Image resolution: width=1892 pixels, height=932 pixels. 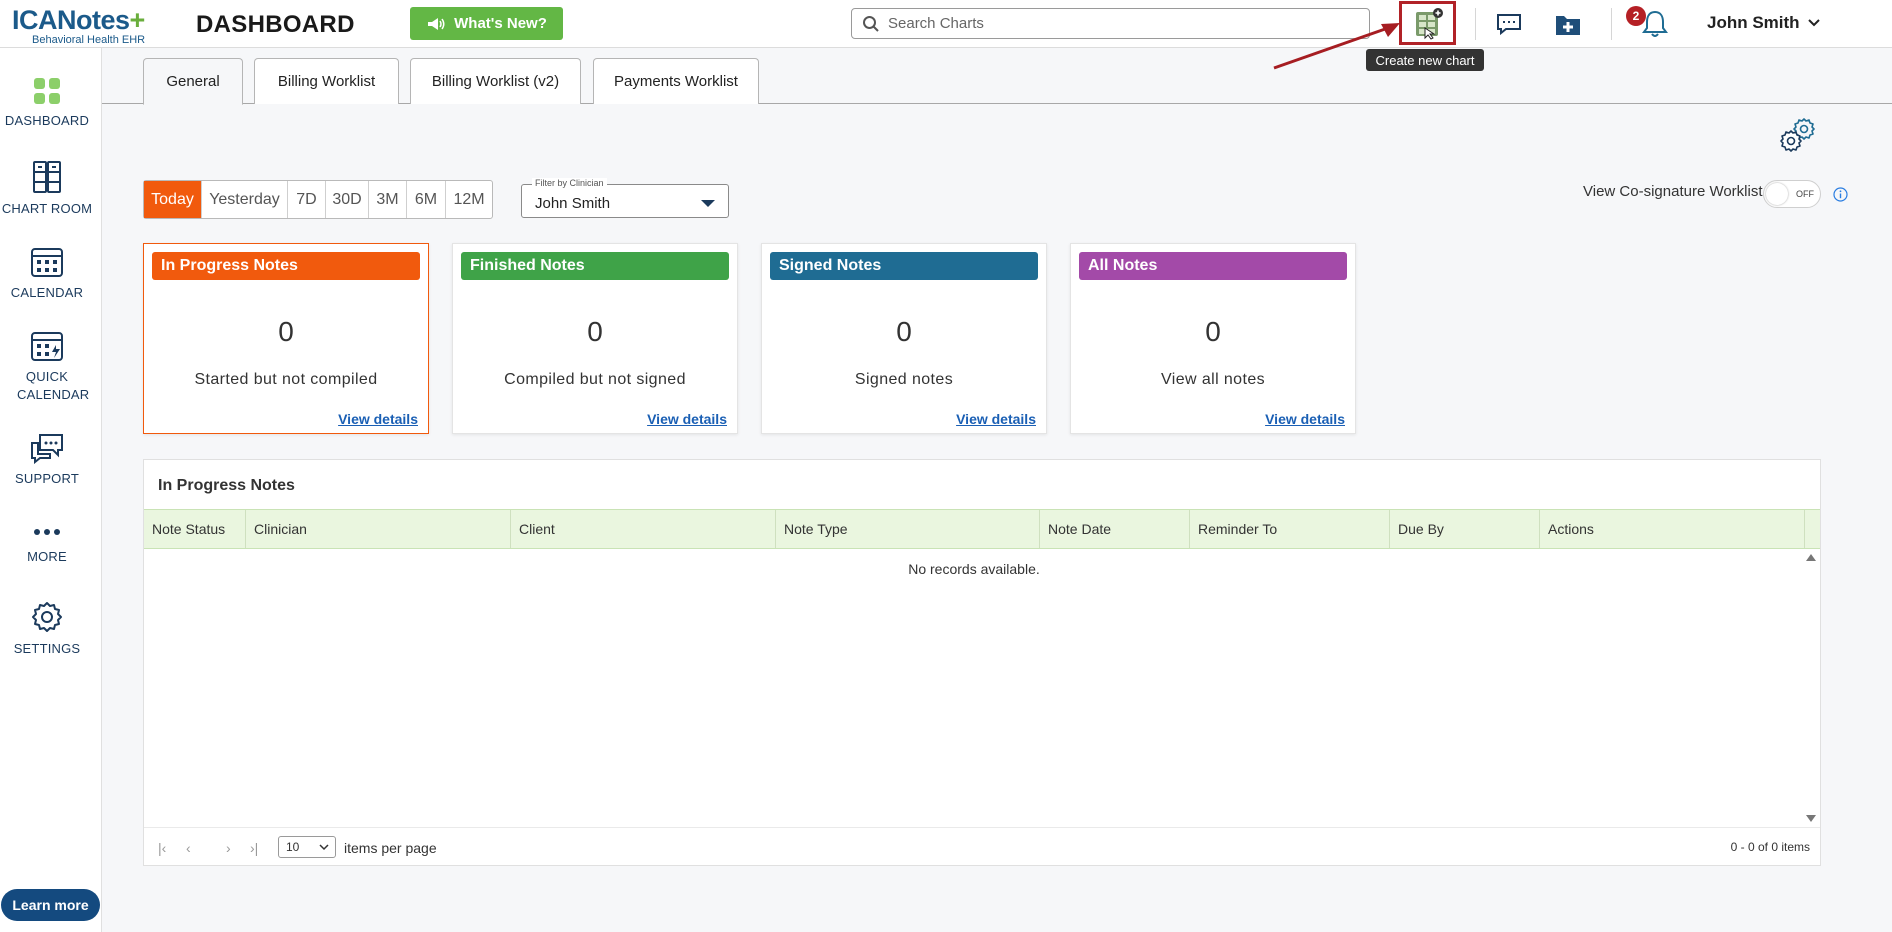 I want to click on column-header-reminder-to: Reminder To, so click(x=1290, y=529).